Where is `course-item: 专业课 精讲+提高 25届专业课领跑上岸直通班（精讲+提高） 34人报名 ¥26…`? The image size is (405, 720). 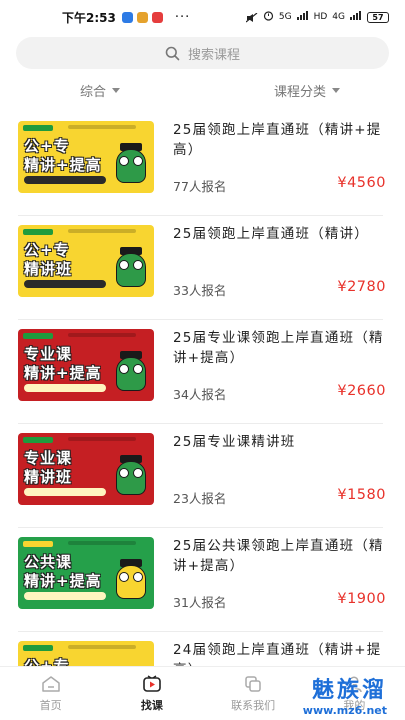
course-item: 专业课 精讲+提高 25届专业课领跑上岸直通班（精讲+提高） 34人报名 ¥26… is located at coordinates (202, 372).